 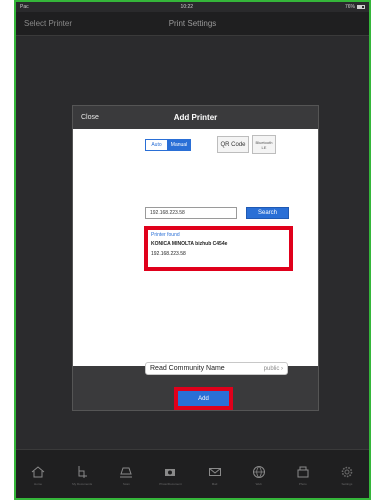 I want to click on battery-indicator: 76%, so click(x=355, y=7).